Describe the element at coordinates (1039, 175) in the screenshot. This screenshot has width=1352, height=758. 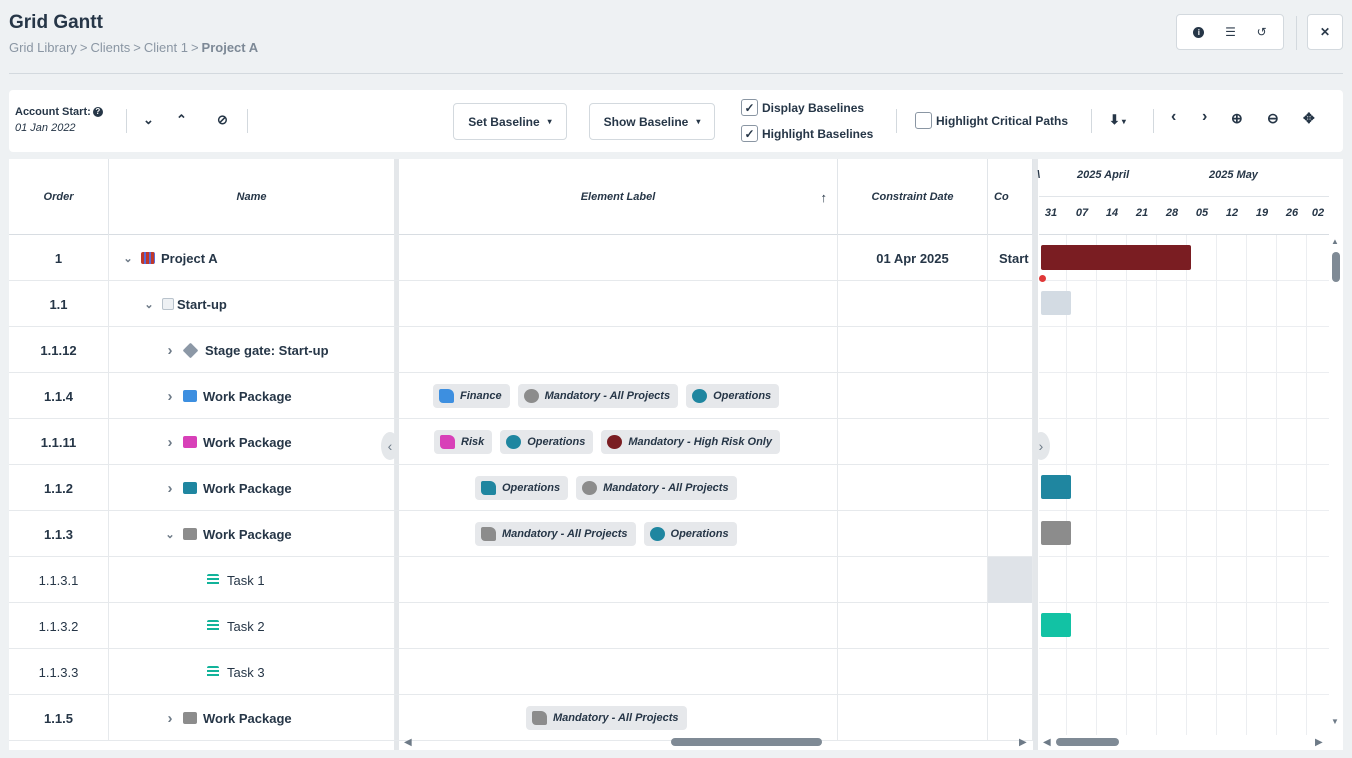
I see `gantt-month-partial: \` at that location.